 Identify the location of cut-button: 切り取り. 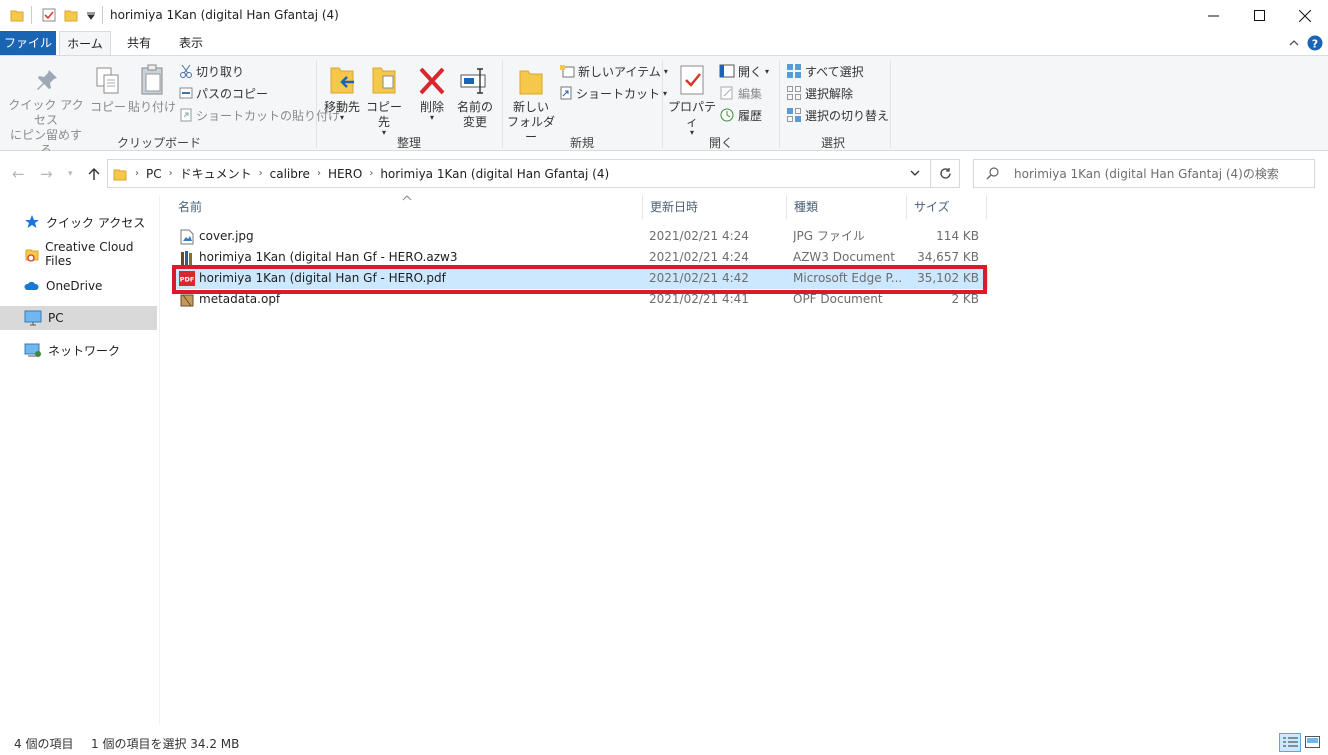
(211, 71).